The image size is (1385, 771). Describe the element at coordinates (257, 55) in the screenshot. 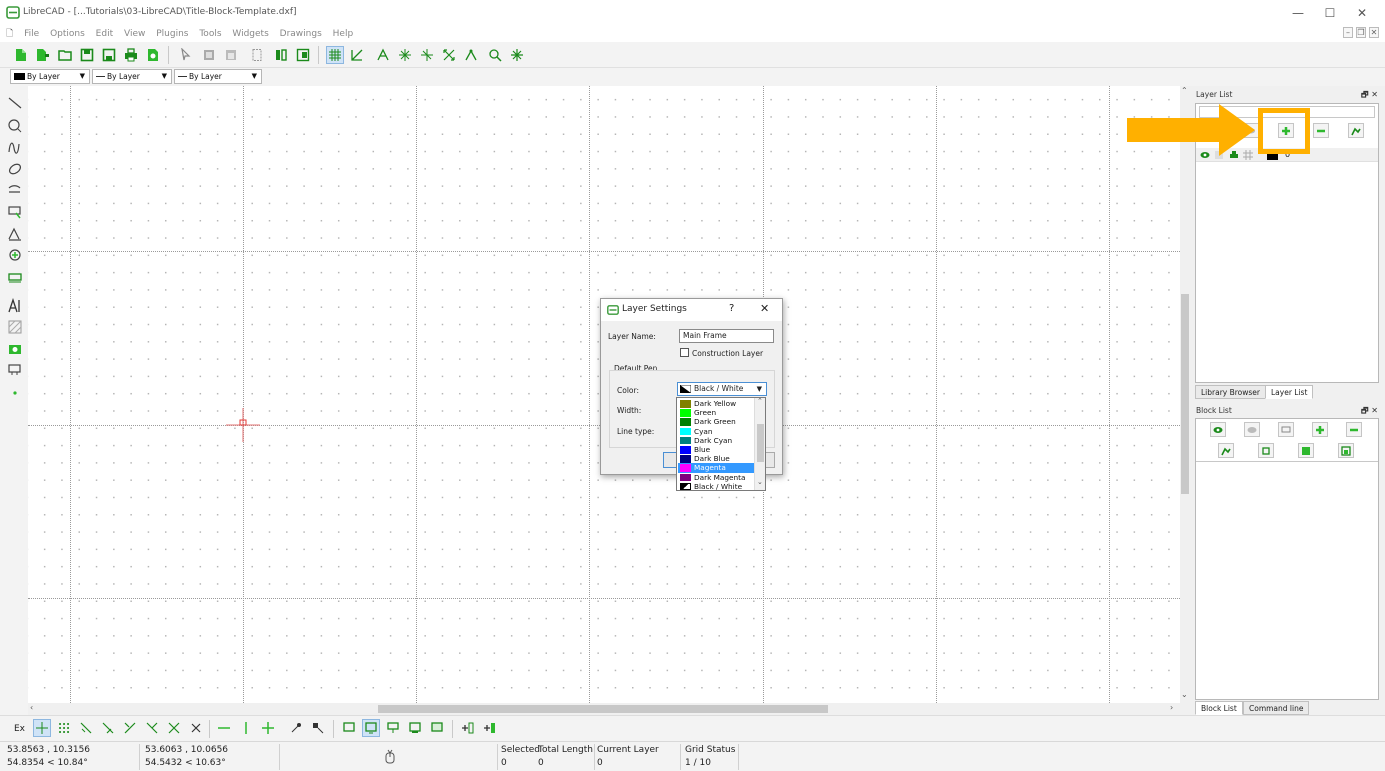

I see `cut-icon` at that location.